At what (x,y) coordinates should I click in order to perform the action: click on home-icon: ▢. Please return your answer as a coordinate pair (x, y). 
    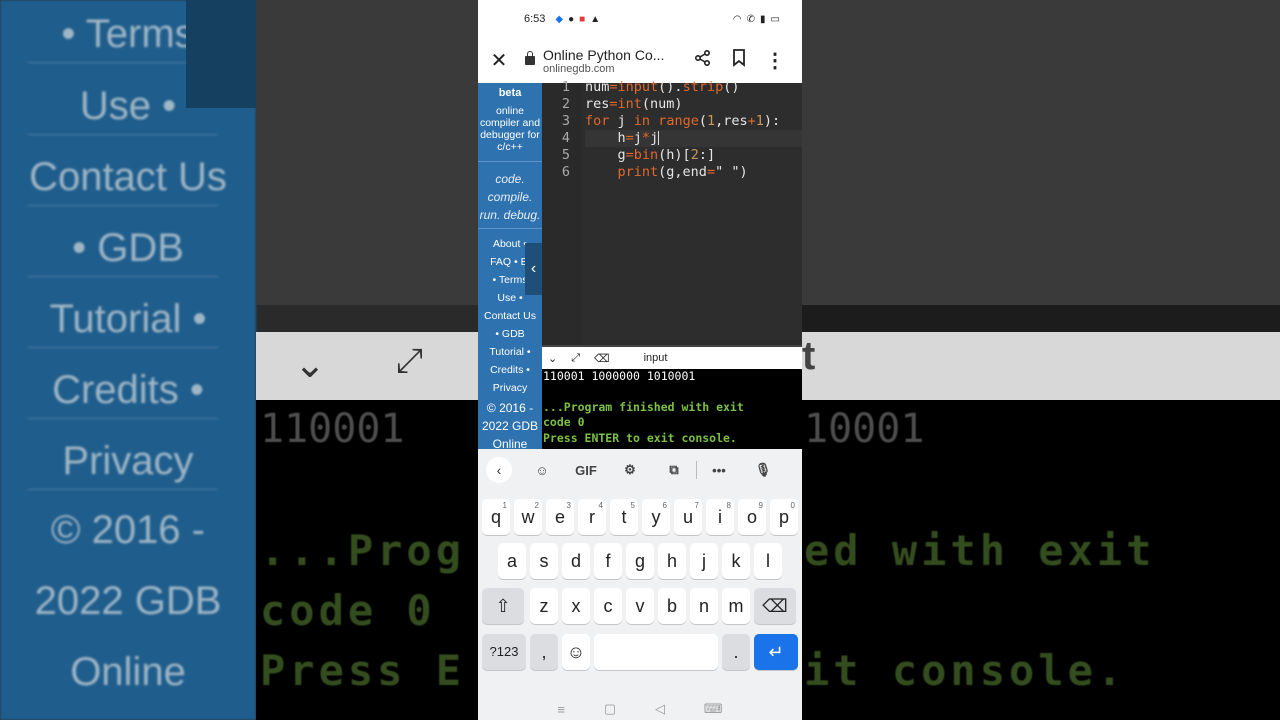
    Looking at the image, I should click on (610, 709).